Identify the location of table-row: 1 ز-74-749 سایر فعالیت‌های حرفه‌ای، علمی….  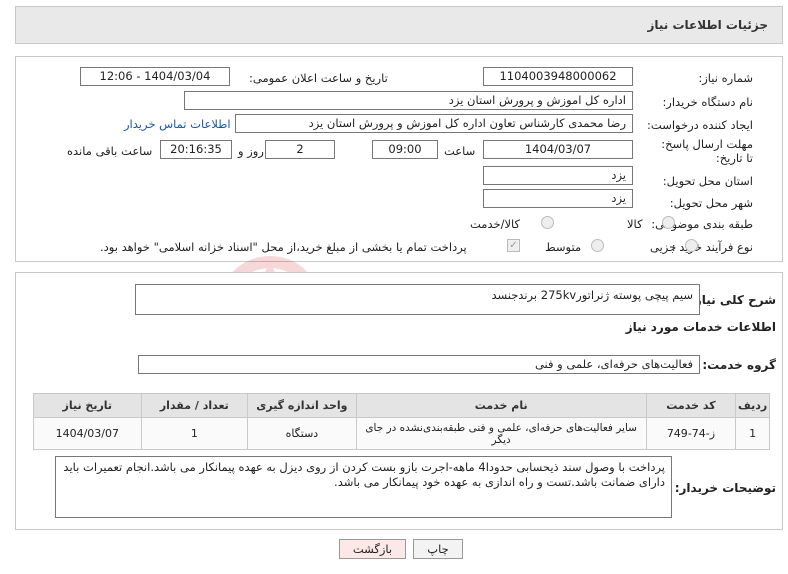
(401, 433).